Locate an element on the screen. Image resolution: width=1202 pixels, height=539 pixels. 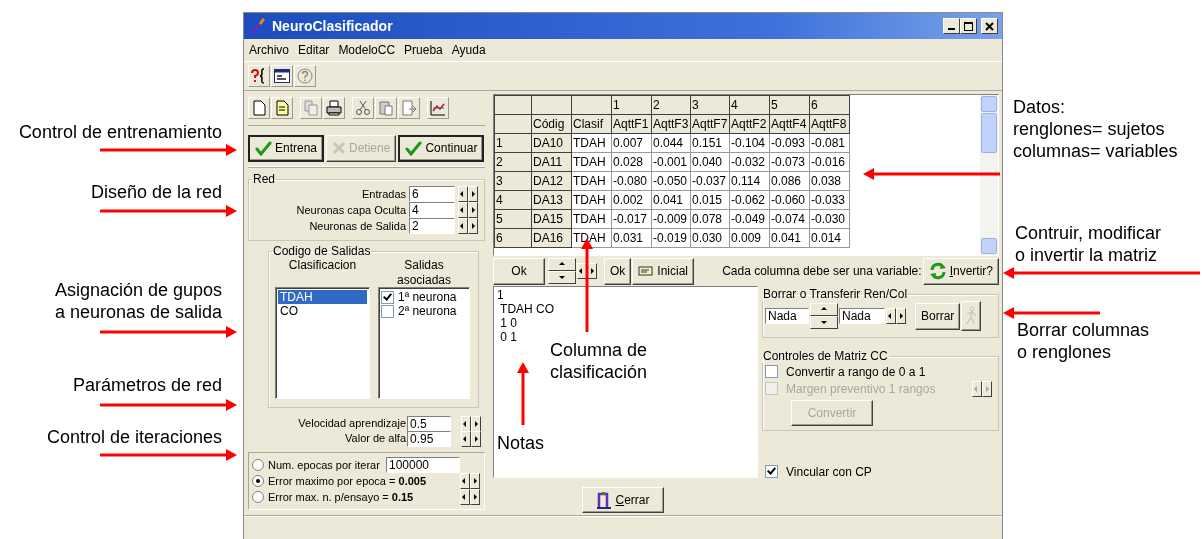
close-window-button: Cerrar is located at coordinates (623, 500).